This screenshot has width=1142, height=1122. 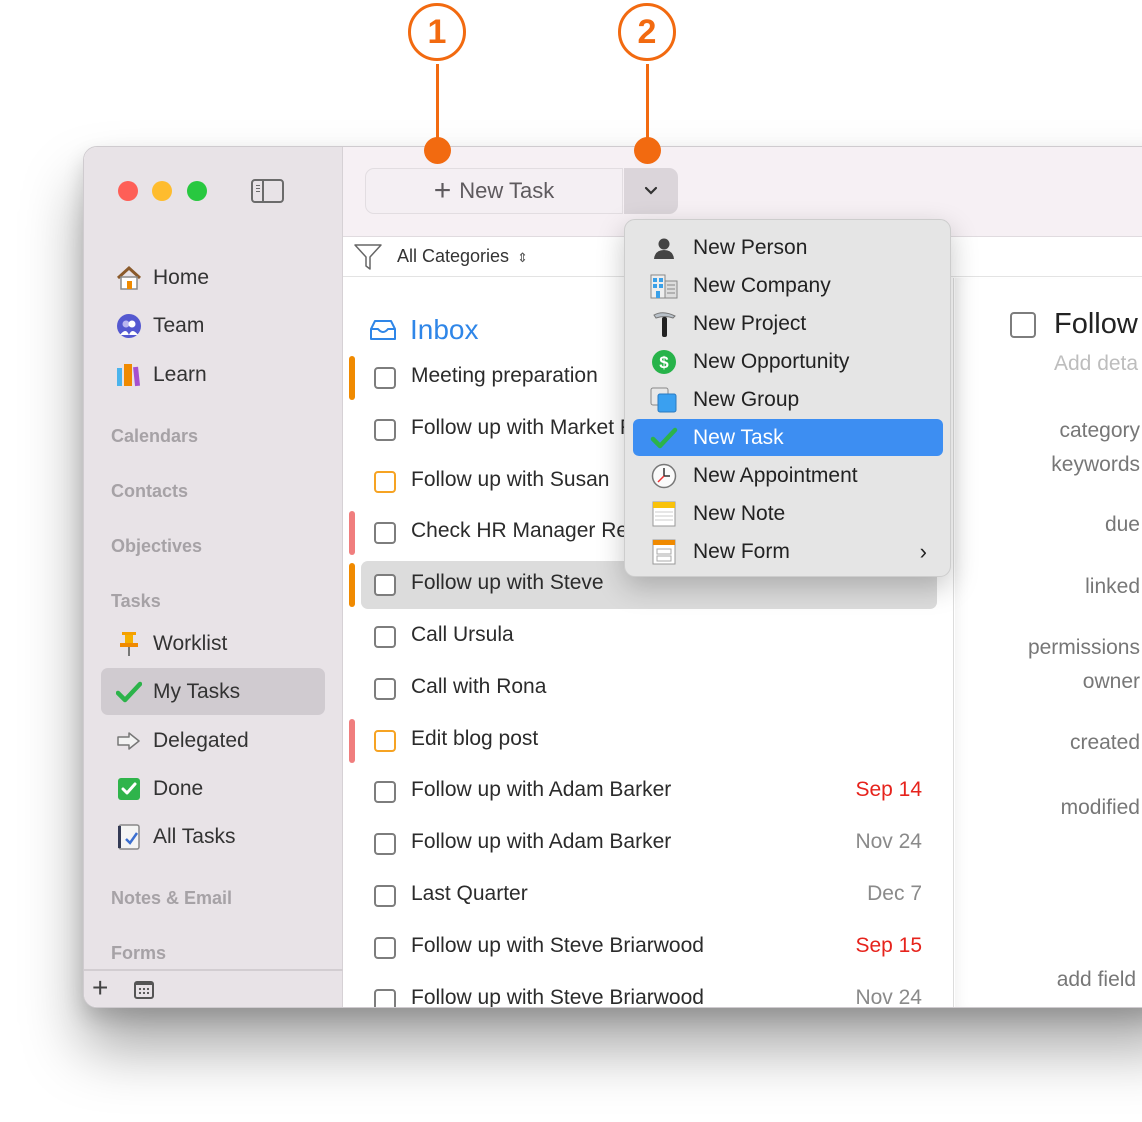 I want to click on books-icon, so click(x=129, y=375).